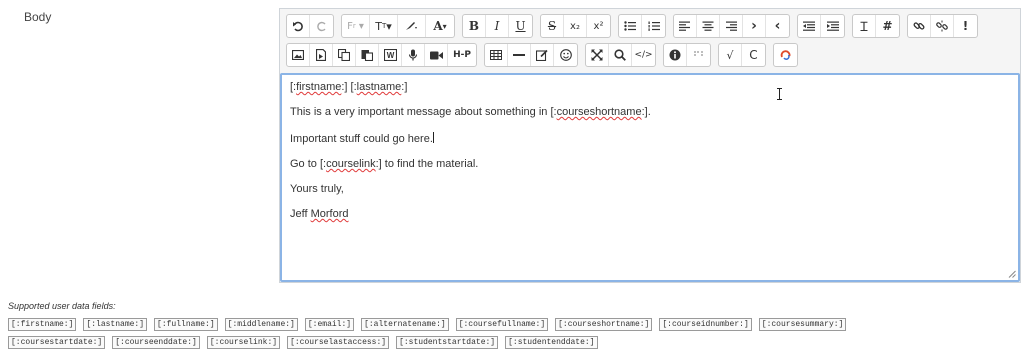 The image size is (1024, 354). What do you see at coordinates (321, 55) in the screenshot?
I see `media-icon` at bounding box center [321, 55].